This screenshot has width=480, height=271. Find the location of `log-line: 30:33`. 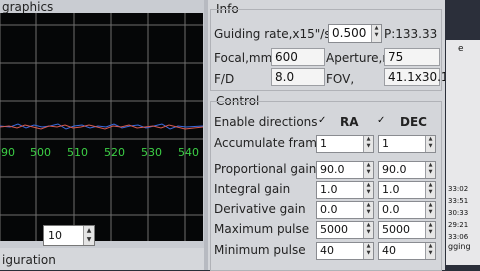

log-line: 30:33 is located at coordinates (458, 213).